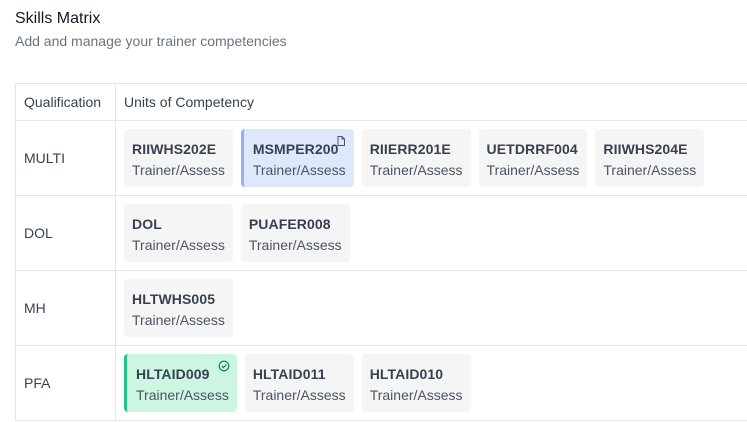 This screenshot has width=747, height=422. Describe the element at coordinates (151, 41) in the screenshot. I see `page-subtitle: Add and manage your trainer competencies` at that location.